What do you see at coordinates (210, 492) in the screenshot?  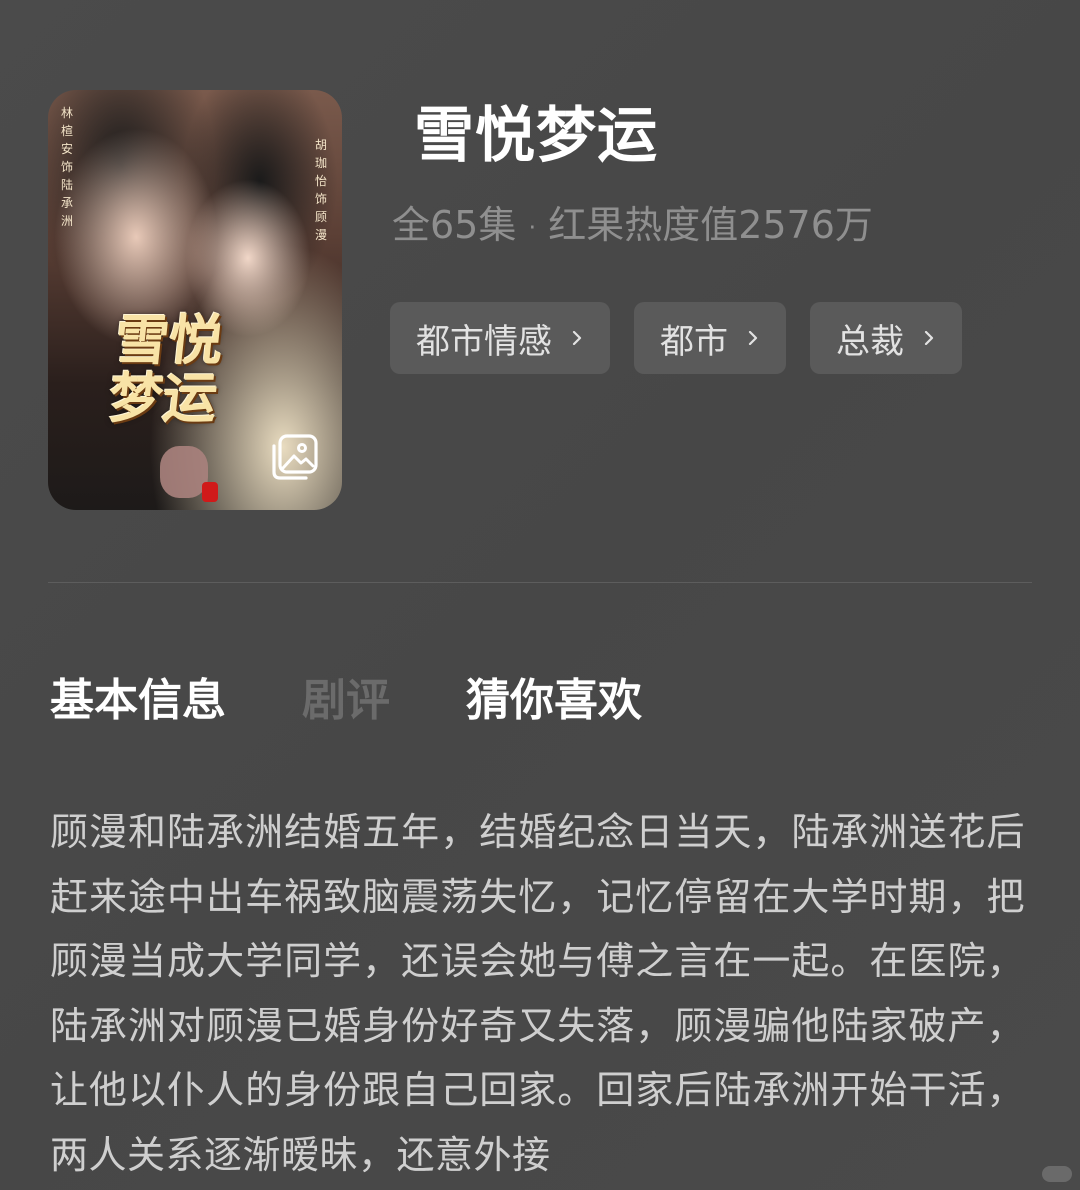 I see `poster-red-mark` at bounding box center [210, 492].